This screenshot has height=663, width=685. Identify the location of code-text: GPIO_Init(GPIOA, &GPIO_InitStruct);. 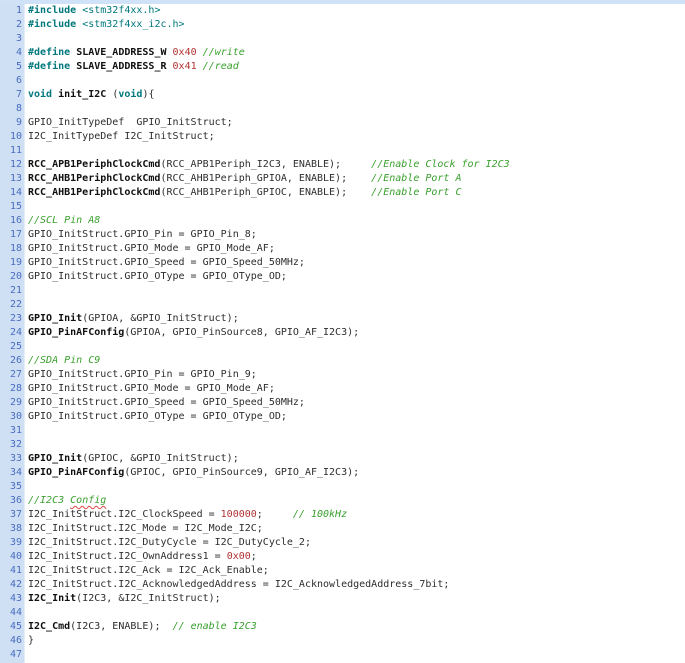
(133, 319).